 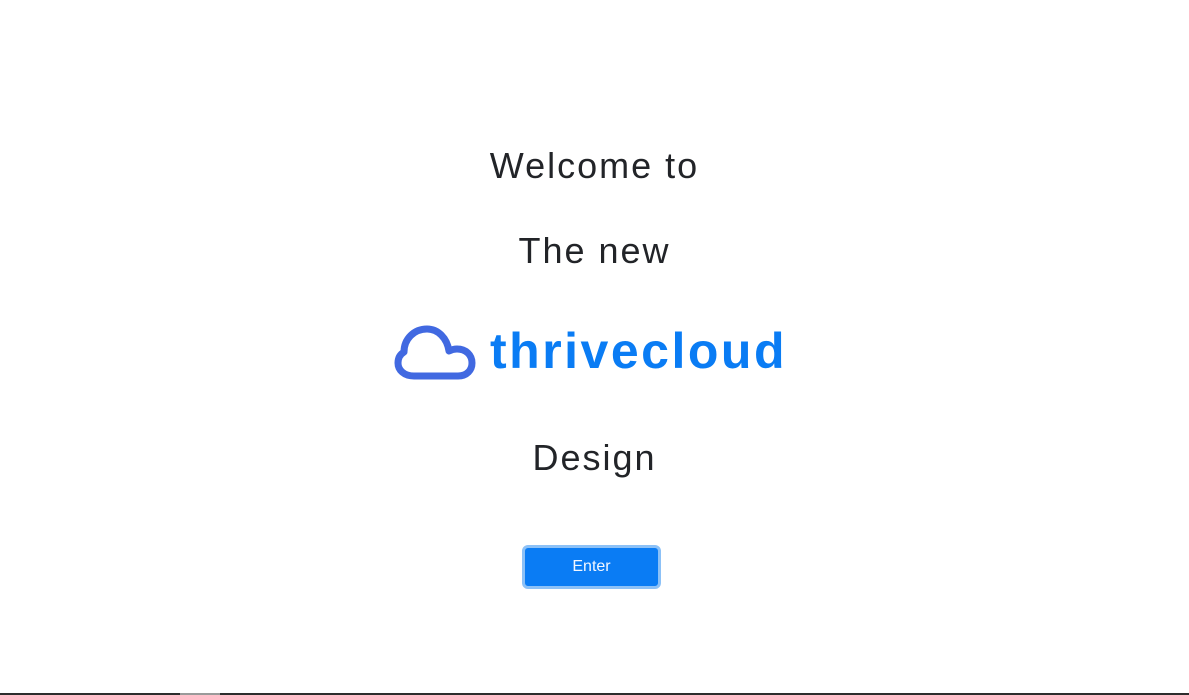 I want to click on subheading-design: Design, so click(x=594, y=457).